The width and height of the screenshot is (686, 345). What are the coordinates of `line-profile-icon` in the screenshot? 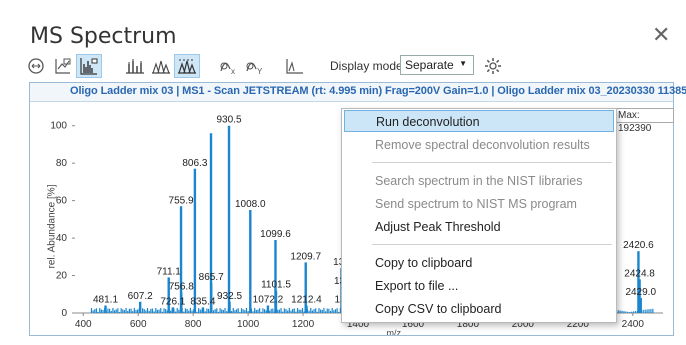 It's located at (295, 66).